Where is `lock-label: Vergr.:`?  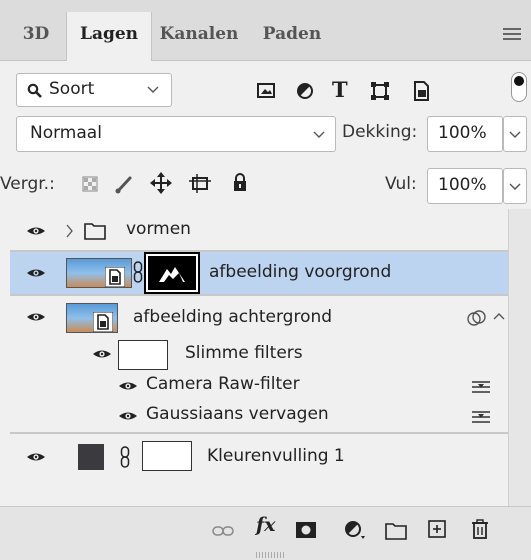
lock-label: Vergr.: is located at coordinates (27, 184).